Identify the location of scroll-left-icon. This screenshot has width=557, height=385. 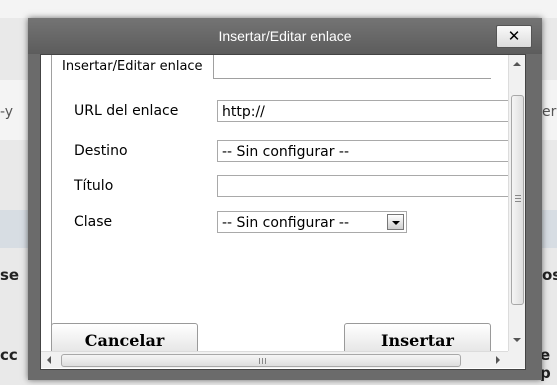
(49, 360).